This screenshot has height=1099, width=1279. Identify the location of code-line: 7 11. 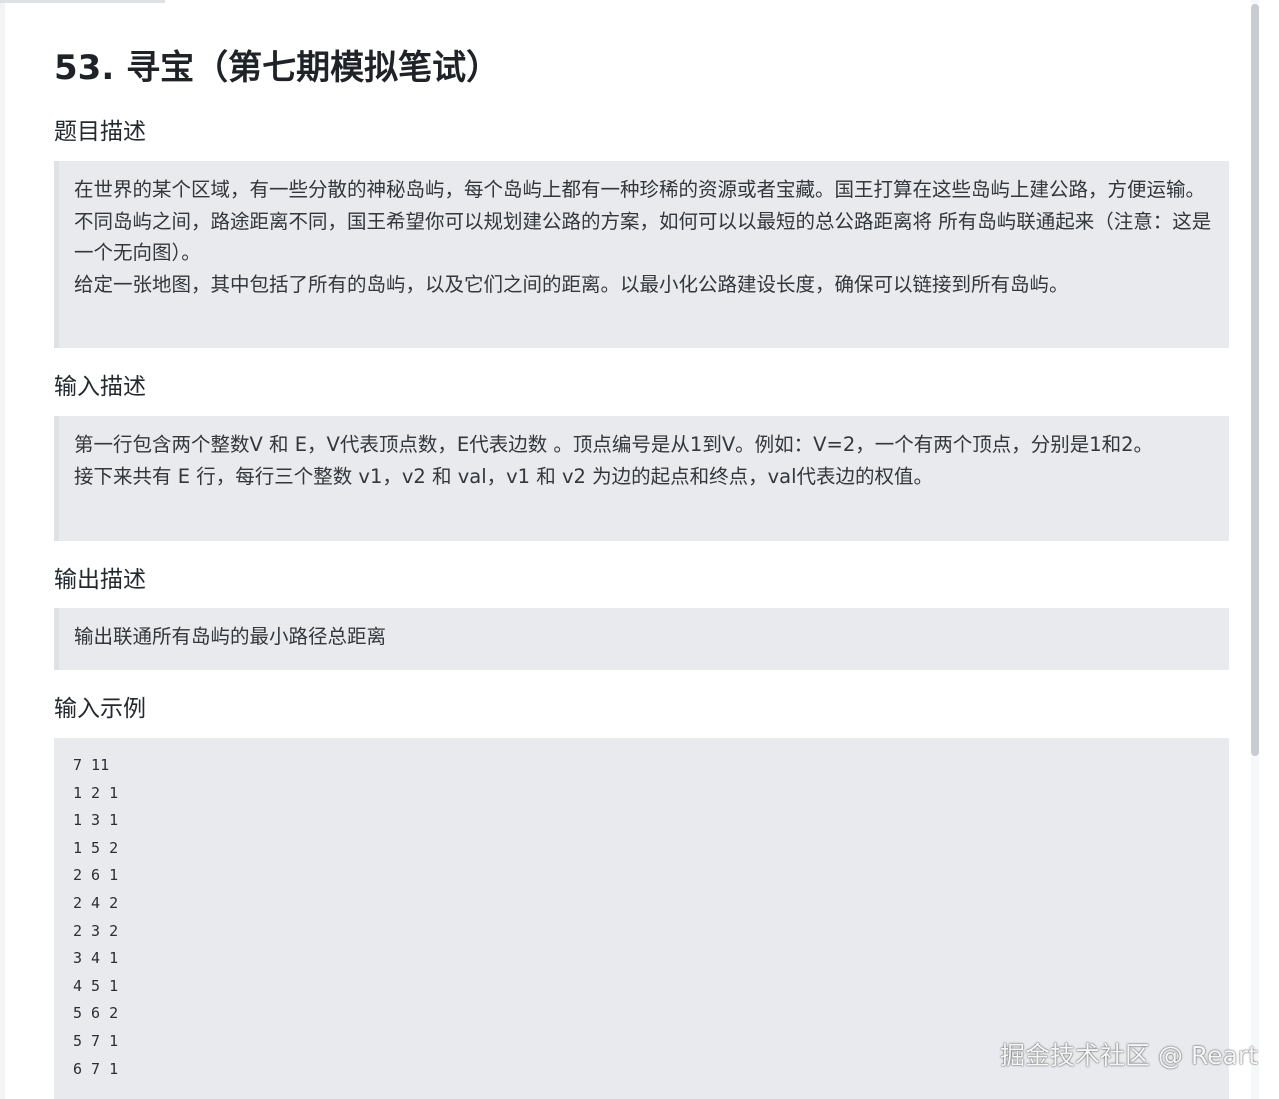
(91, 765).